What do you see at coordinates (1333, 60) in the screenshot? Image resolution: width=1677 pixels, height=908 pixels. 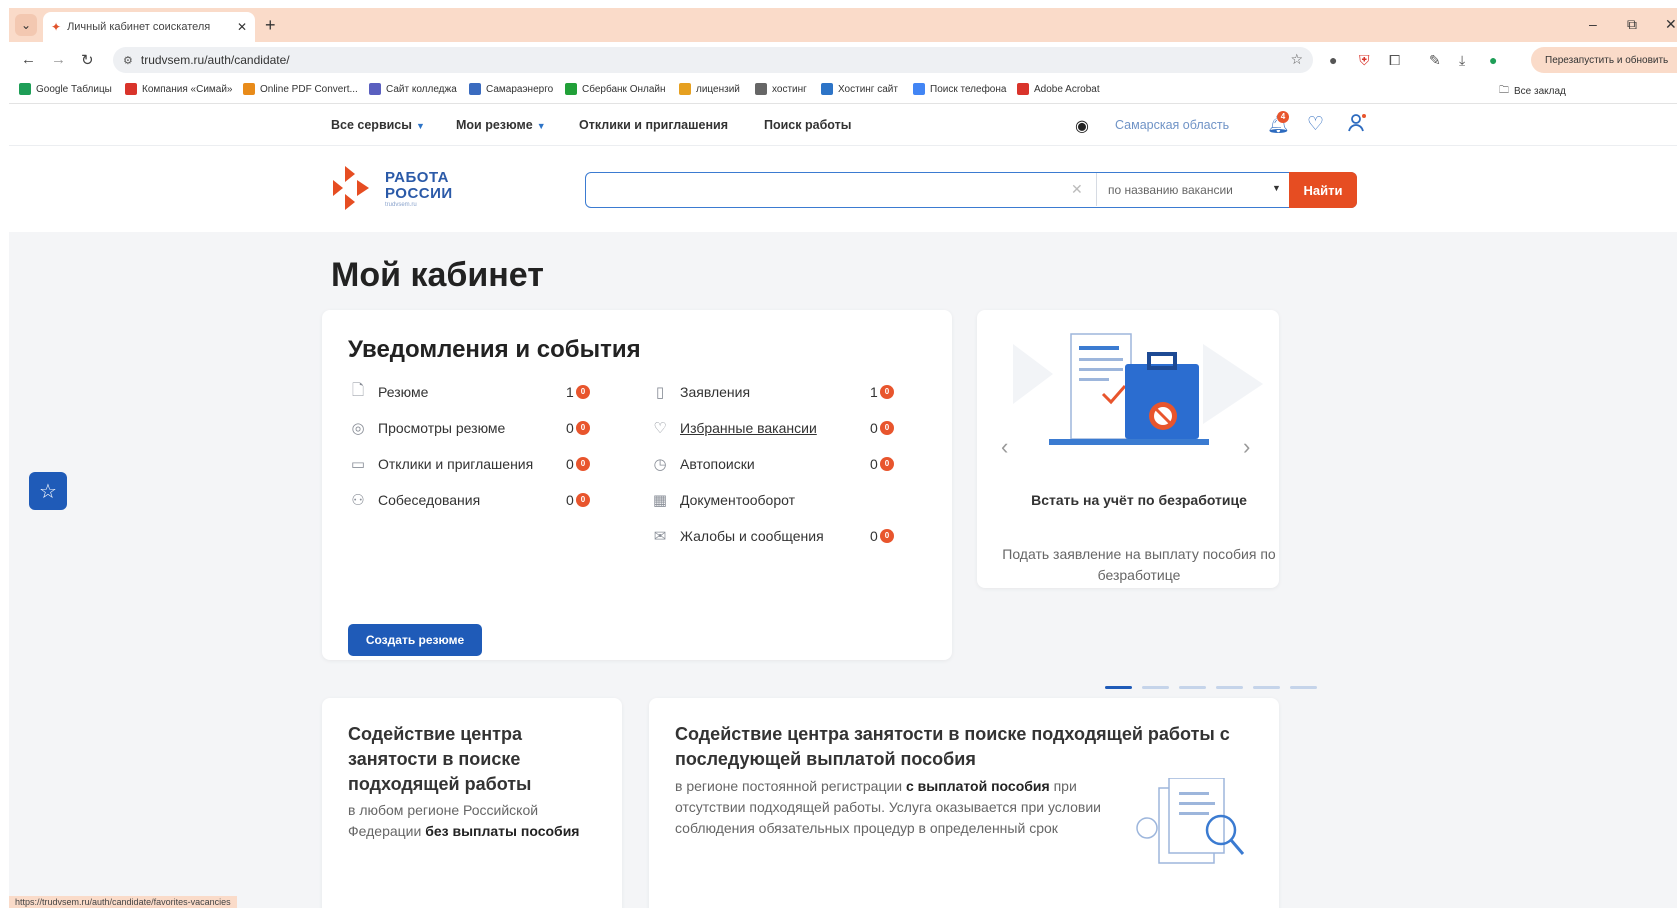 I see `extension-circle-icon: ●` at bounding box center [1333, 60].